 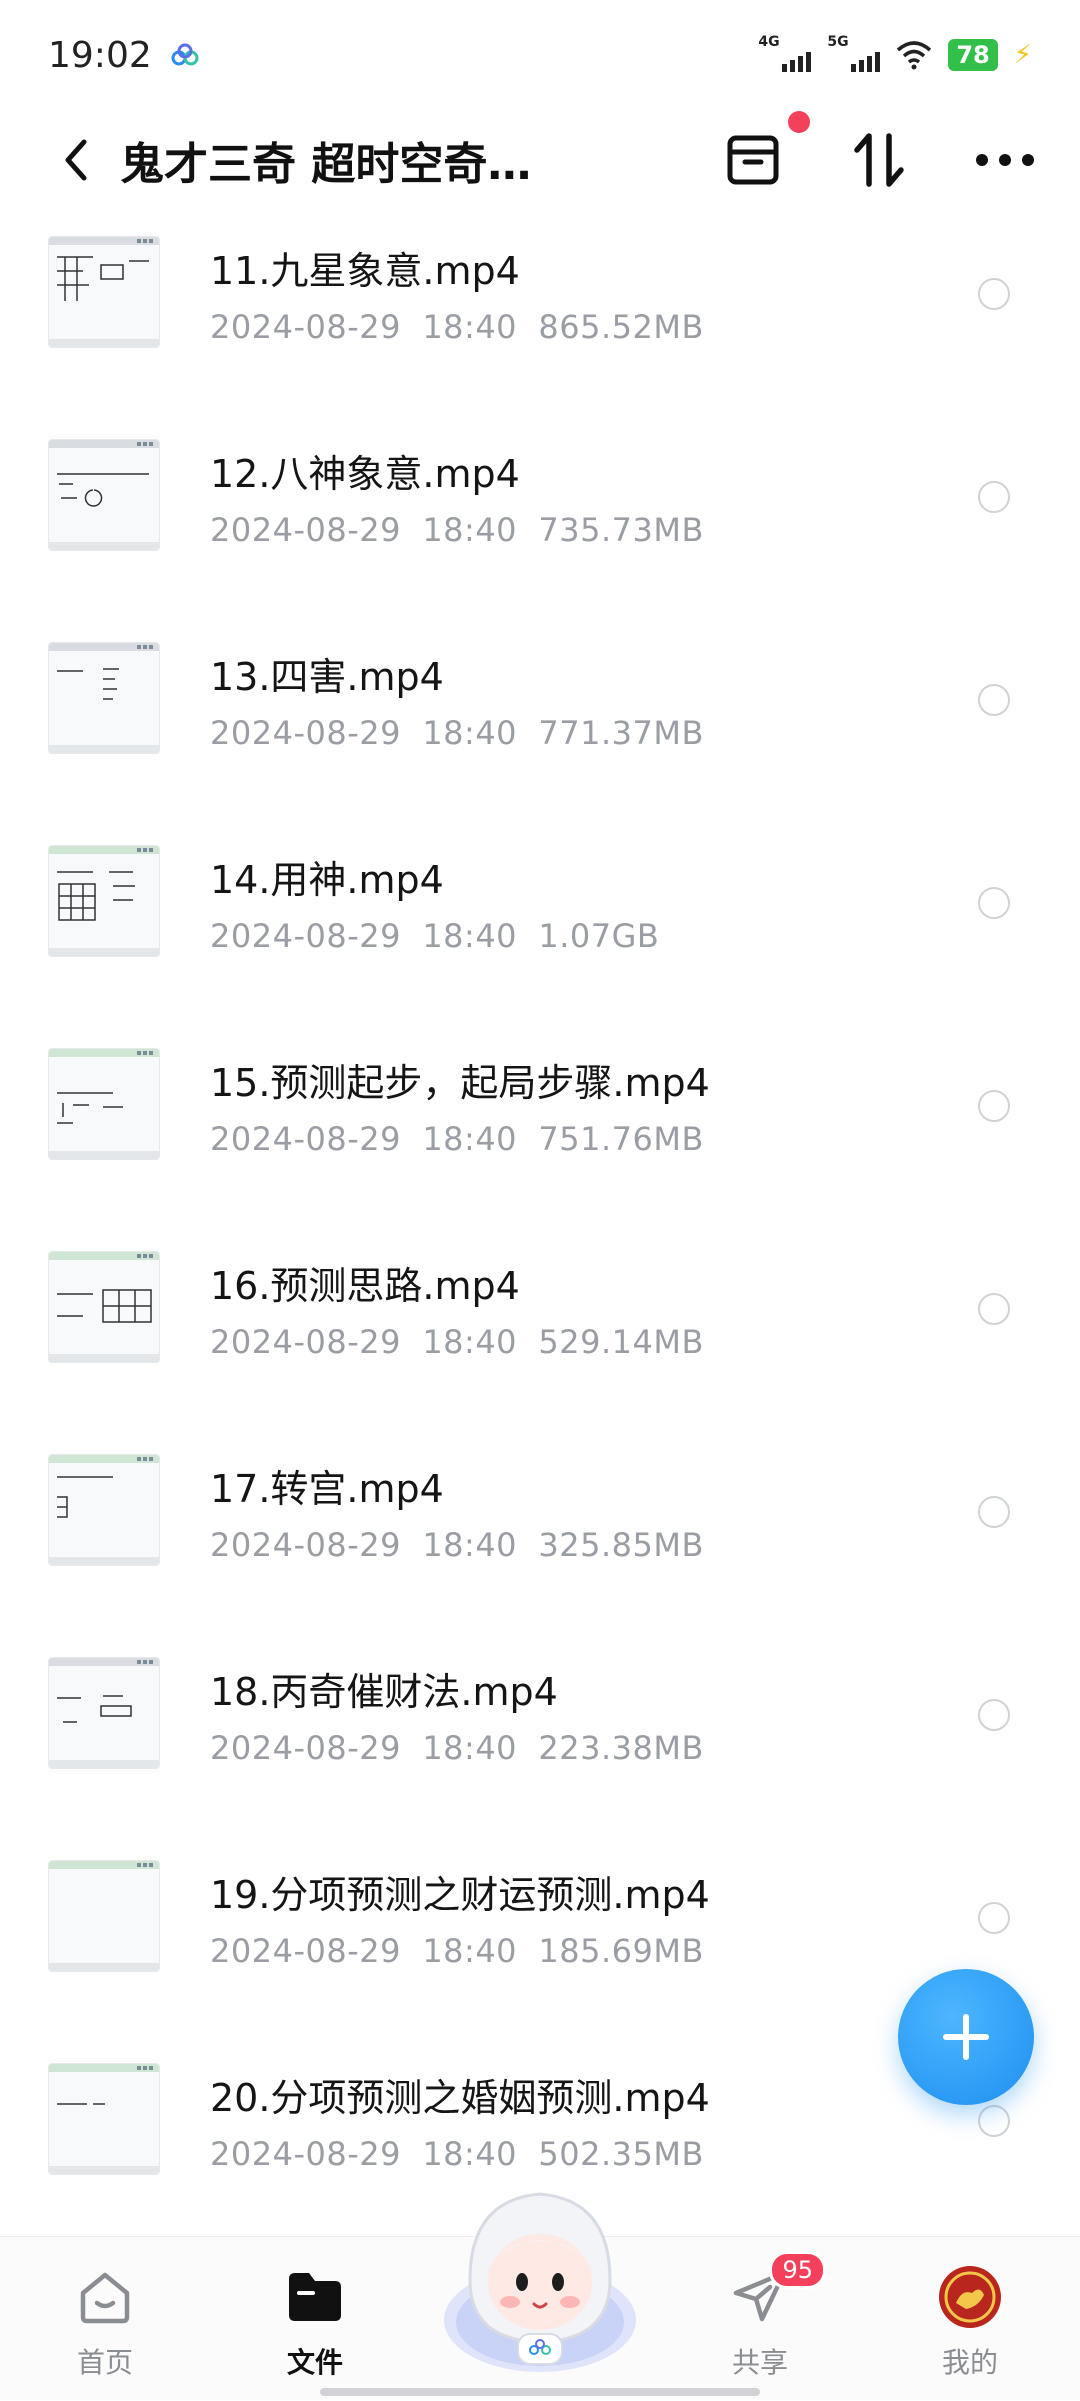 What do you see at coordinates (785, 53) in the screenshot?
I see `cellular-signal-4g: 4G` at bounding box center [785, 53].